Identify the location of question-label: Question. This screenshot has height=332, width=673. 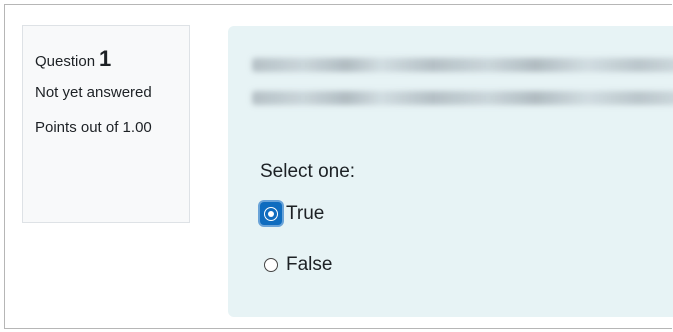
(65, 61).